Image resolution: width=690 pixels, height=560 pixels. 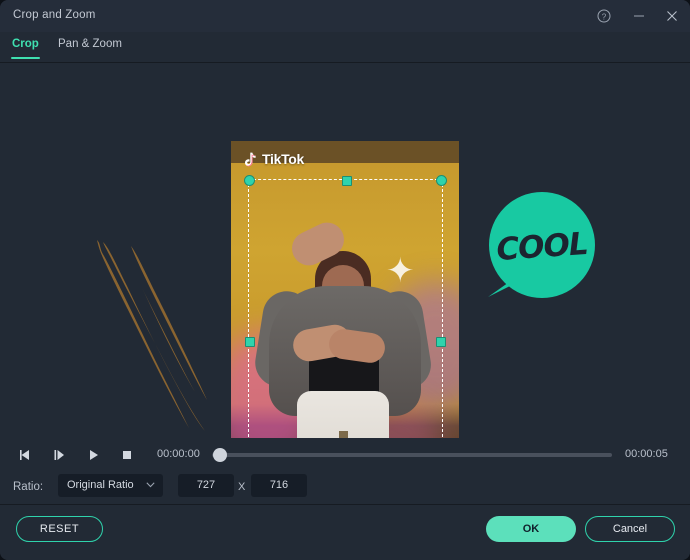 What do you see at coordinates (412, 455) in the screenshot?
I see `playback-slider` at bounding box center [412, 455].